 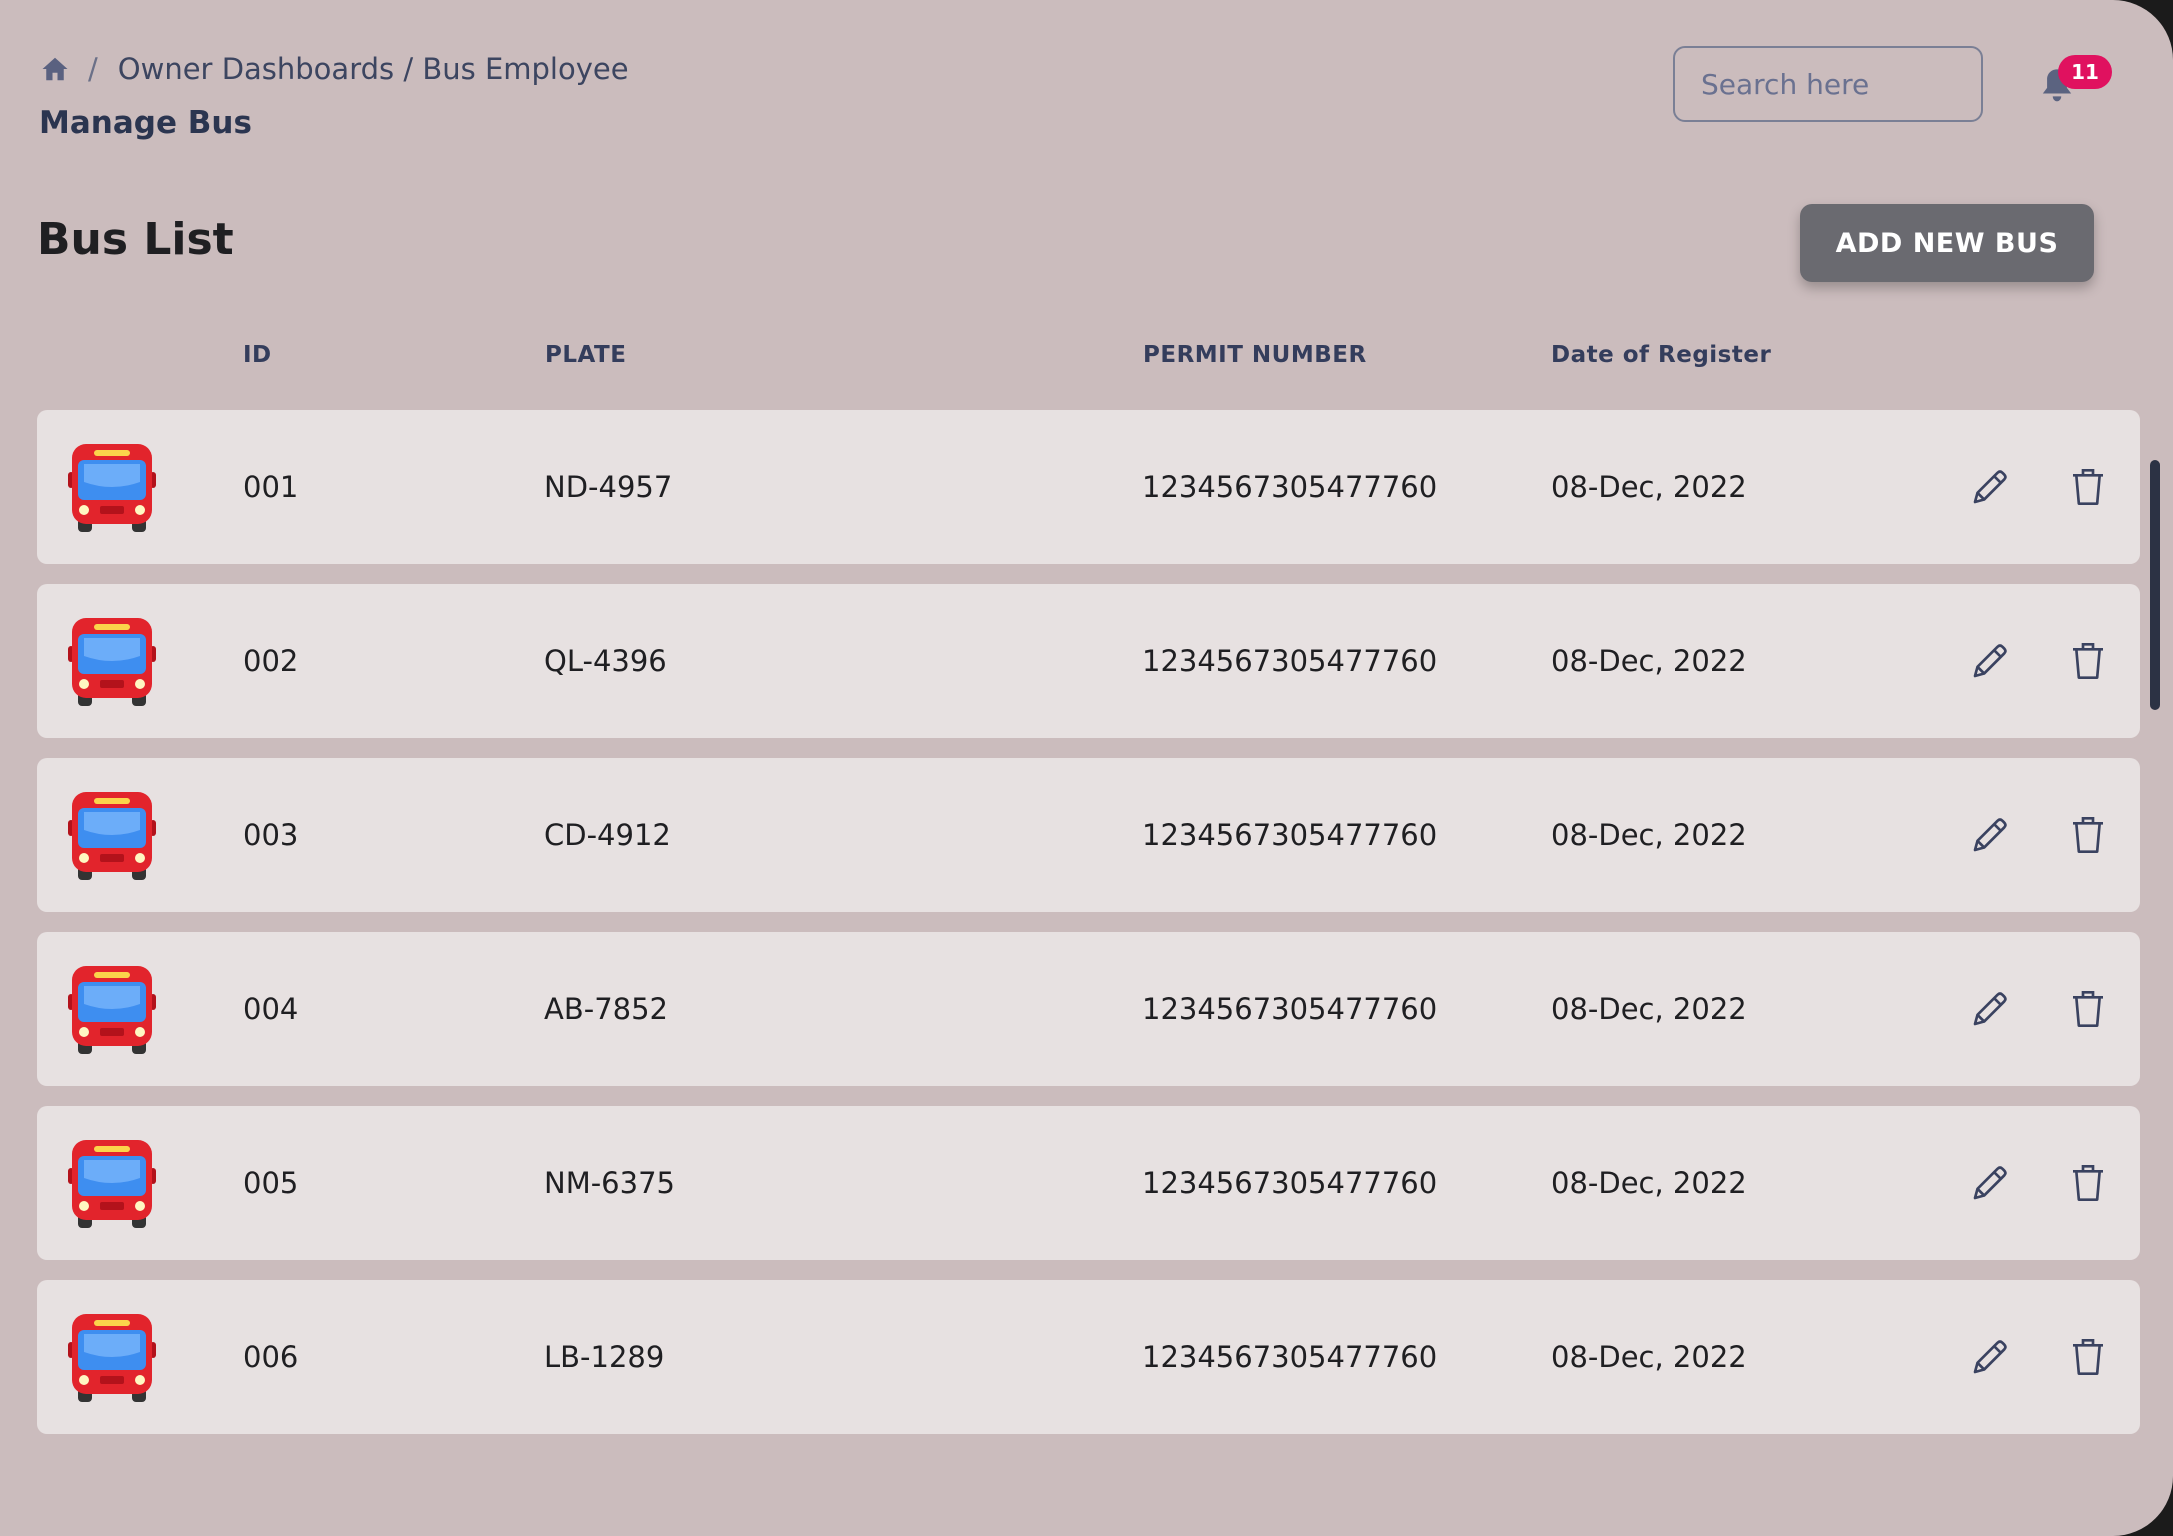 I want to click on search-input, so click(x=1828, y=84).